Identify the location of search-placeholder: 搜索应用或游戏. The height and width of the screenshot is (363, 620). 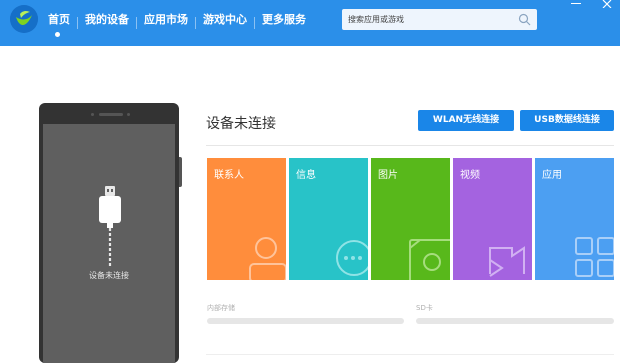
(376, 19).